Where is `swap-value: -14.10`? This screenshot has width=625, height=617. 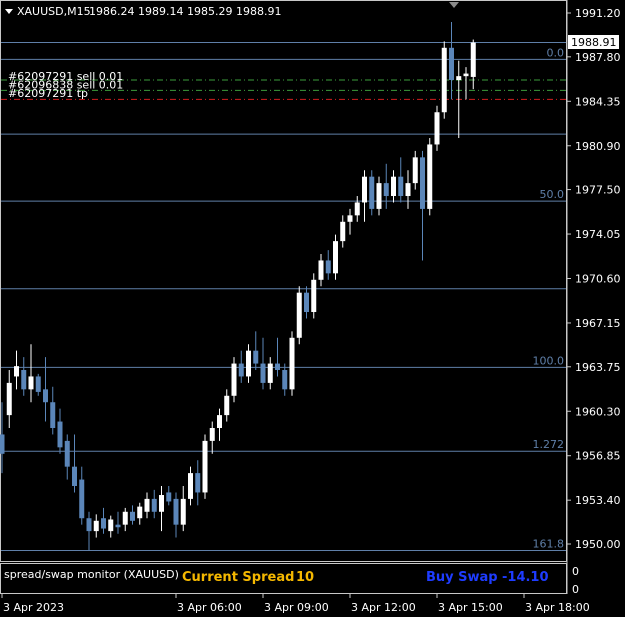
swap-value: -14.10 is located at coordinates (525, 577).